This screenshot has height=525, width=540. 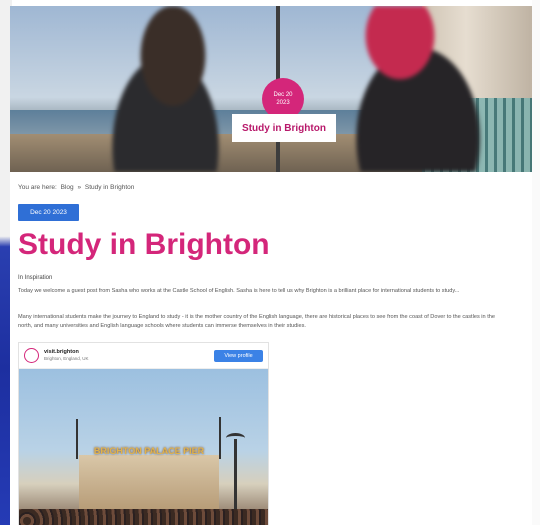 What do you see at coordinates (37, 187) in the screenshot?
I see `breadcrumb-prefix: You are here:` at bounding box center [37, 187].